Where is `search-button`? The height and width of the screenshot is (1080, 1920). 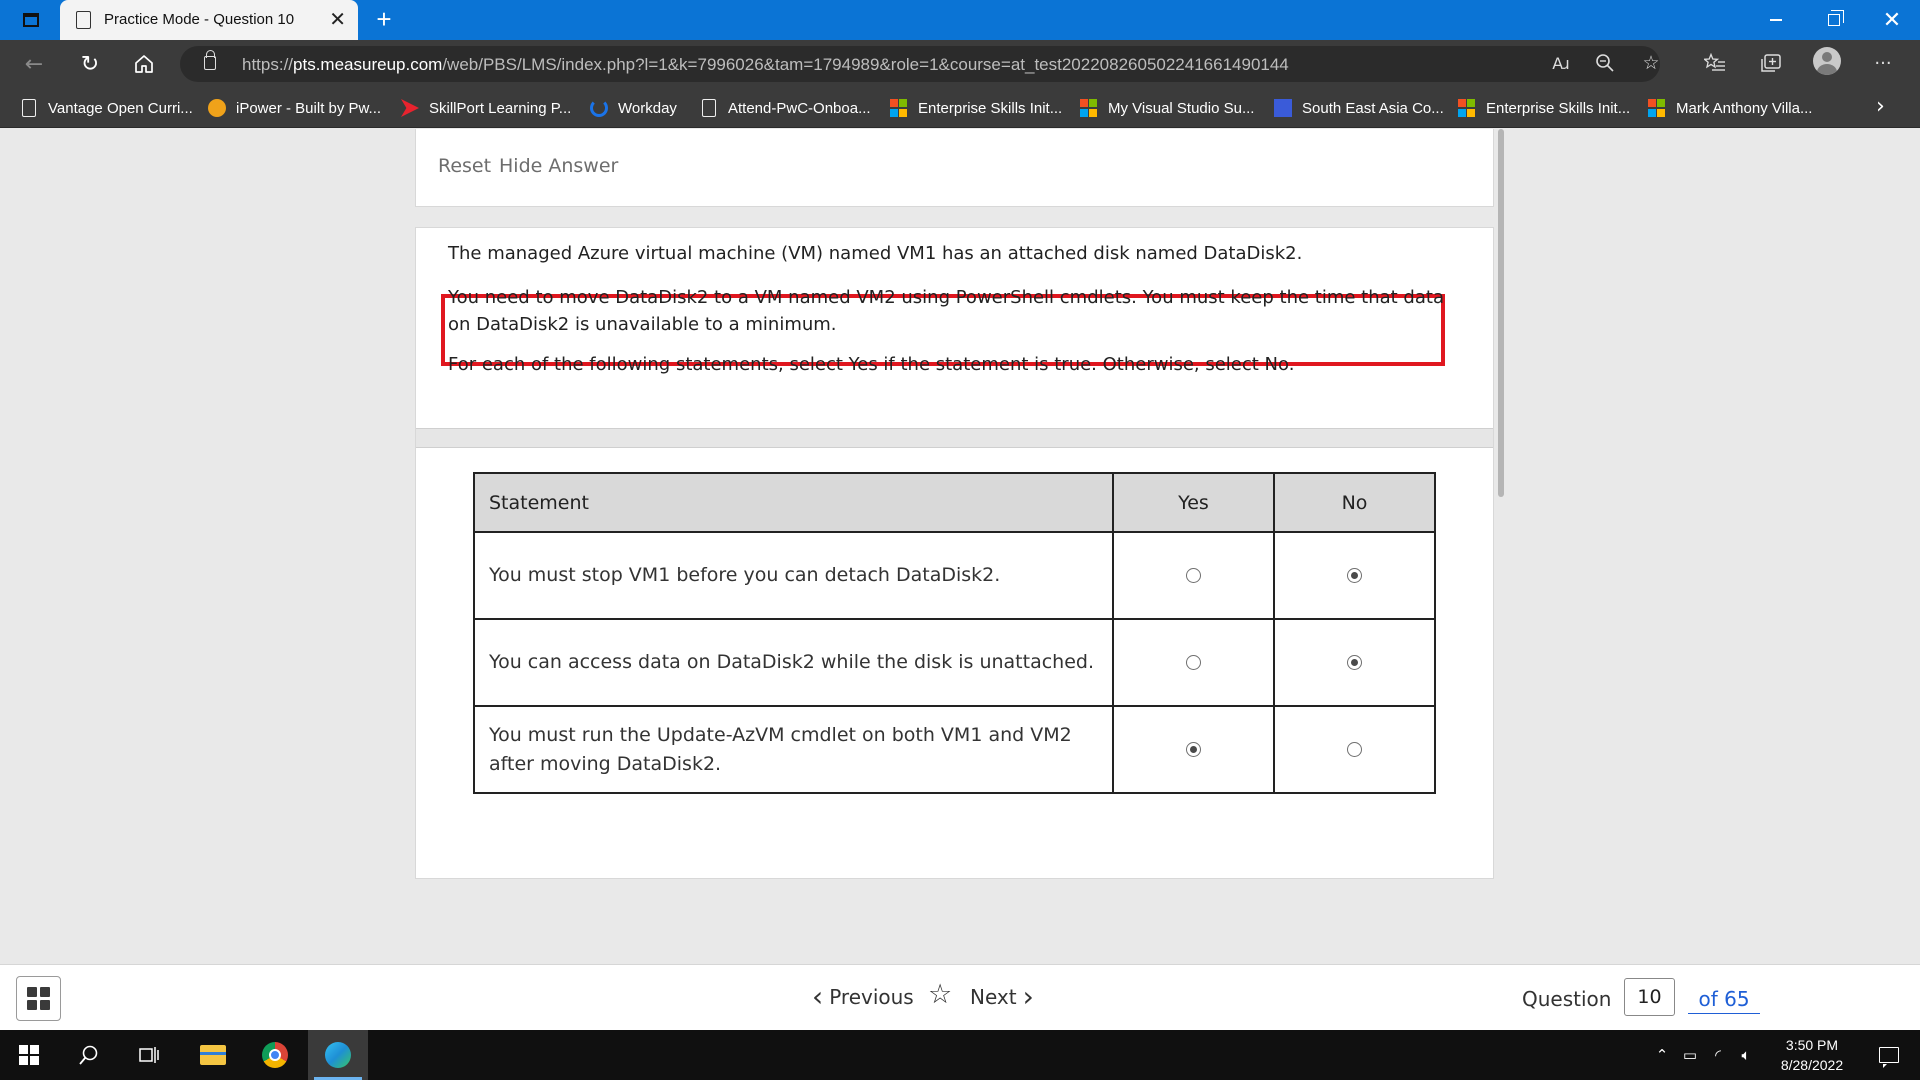
search-button is located at coordinates (89, 1055).